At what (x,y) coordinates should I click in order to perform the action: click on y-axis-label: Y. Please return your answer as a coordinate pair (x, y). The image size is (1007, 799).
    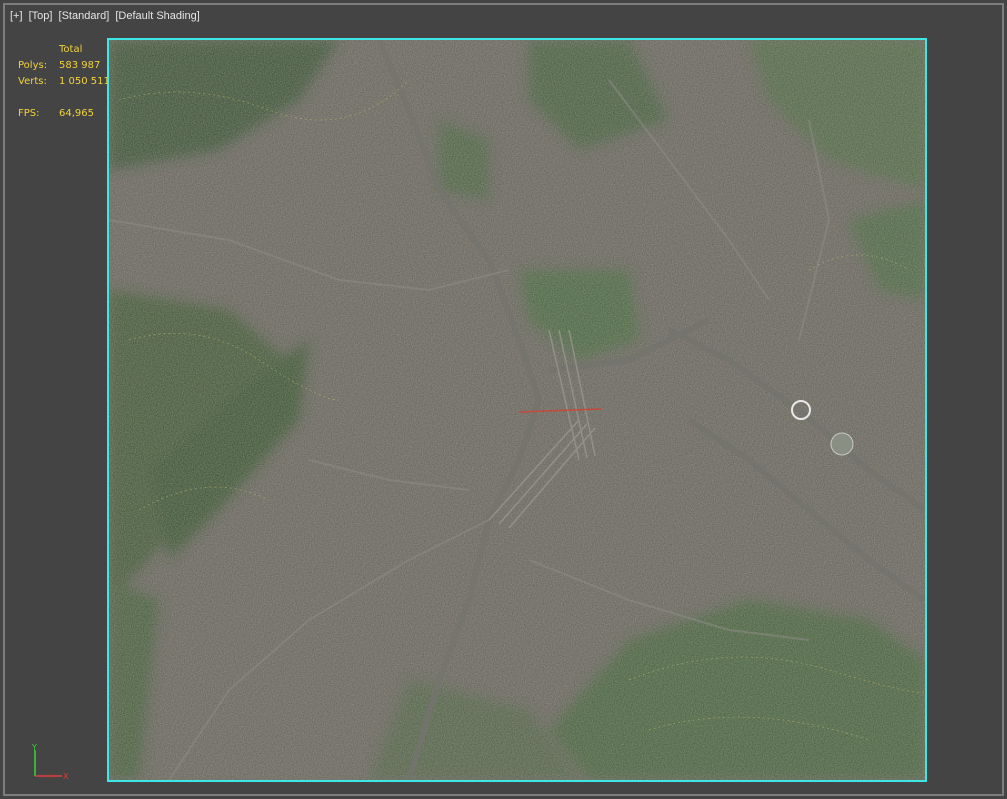
    Looking at the image, I should click on (34, 747).